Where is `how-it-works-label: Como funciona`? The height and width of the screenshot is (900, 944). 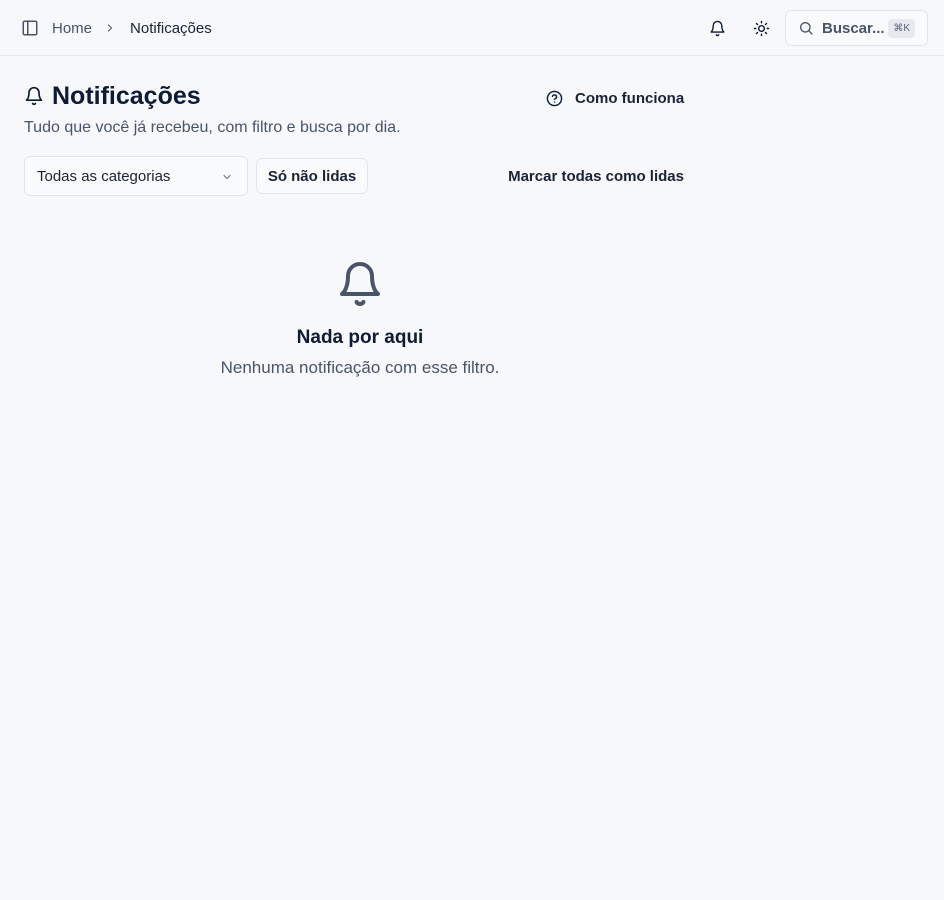 how-it-works-label: Como funciona is located at coordinates (630, 98).